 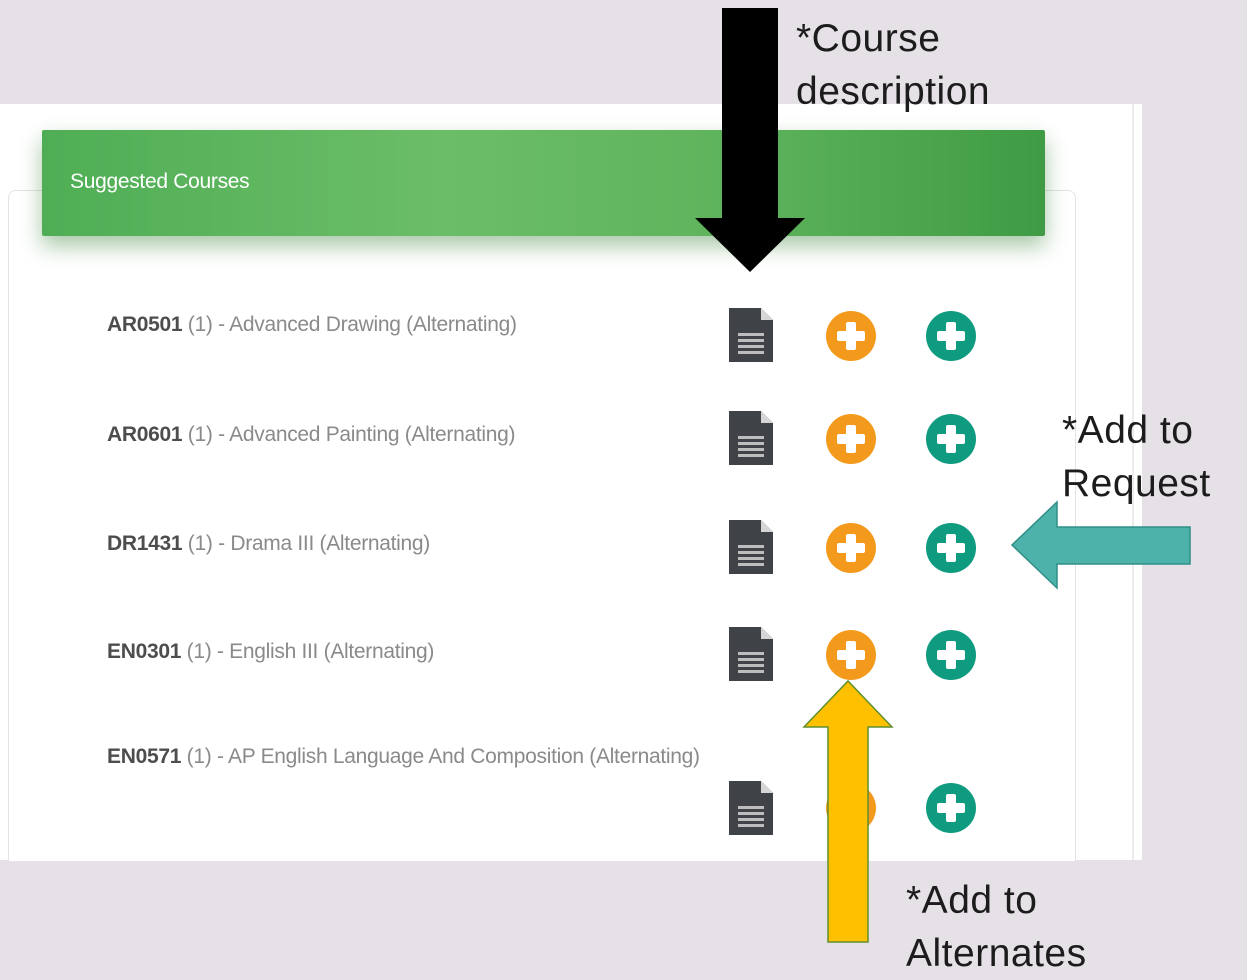 I want to click on add-to-request-annotation: *Add to Request, so click(x=1136, y=457).